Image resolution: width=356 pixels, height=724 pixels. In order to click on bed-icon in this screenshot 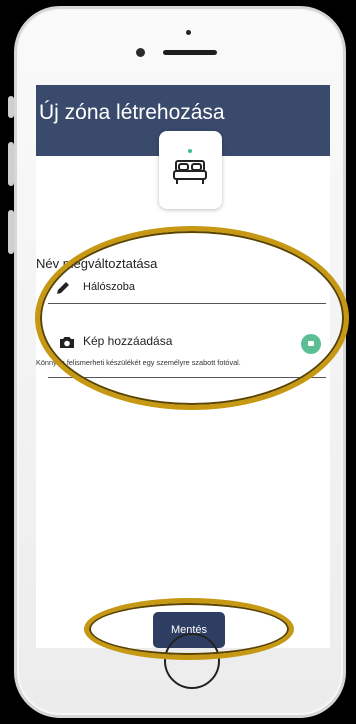, I will do `click(190, 172)`.